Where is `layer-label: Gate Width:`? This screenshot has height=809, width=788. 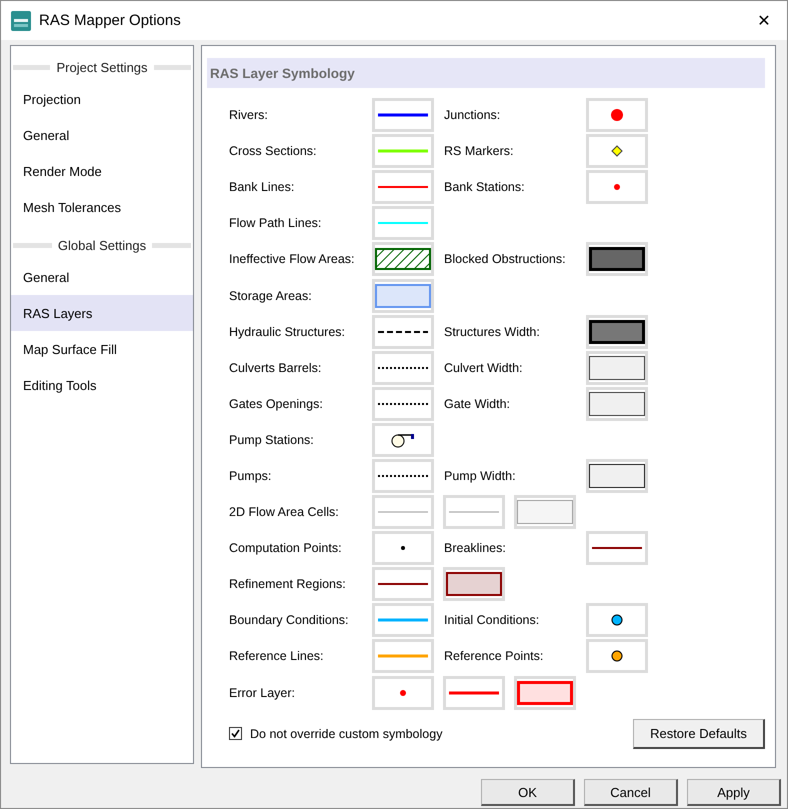
layer-label: Gate Width: is located at coordinates (477, 403).